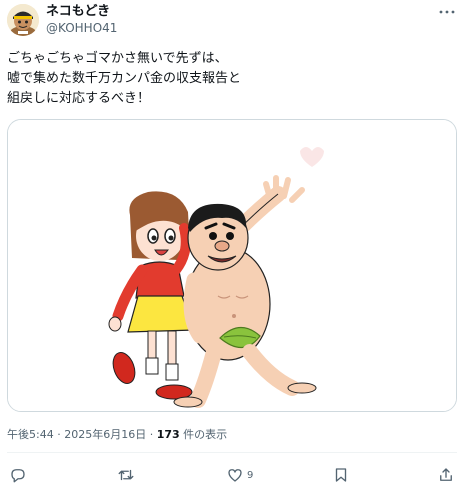 The height and width of the screenshot is (494, 463). What do you see at coordinates (232, 452) in the screenshot?
I see `divider` at bounding box center [232, 452].